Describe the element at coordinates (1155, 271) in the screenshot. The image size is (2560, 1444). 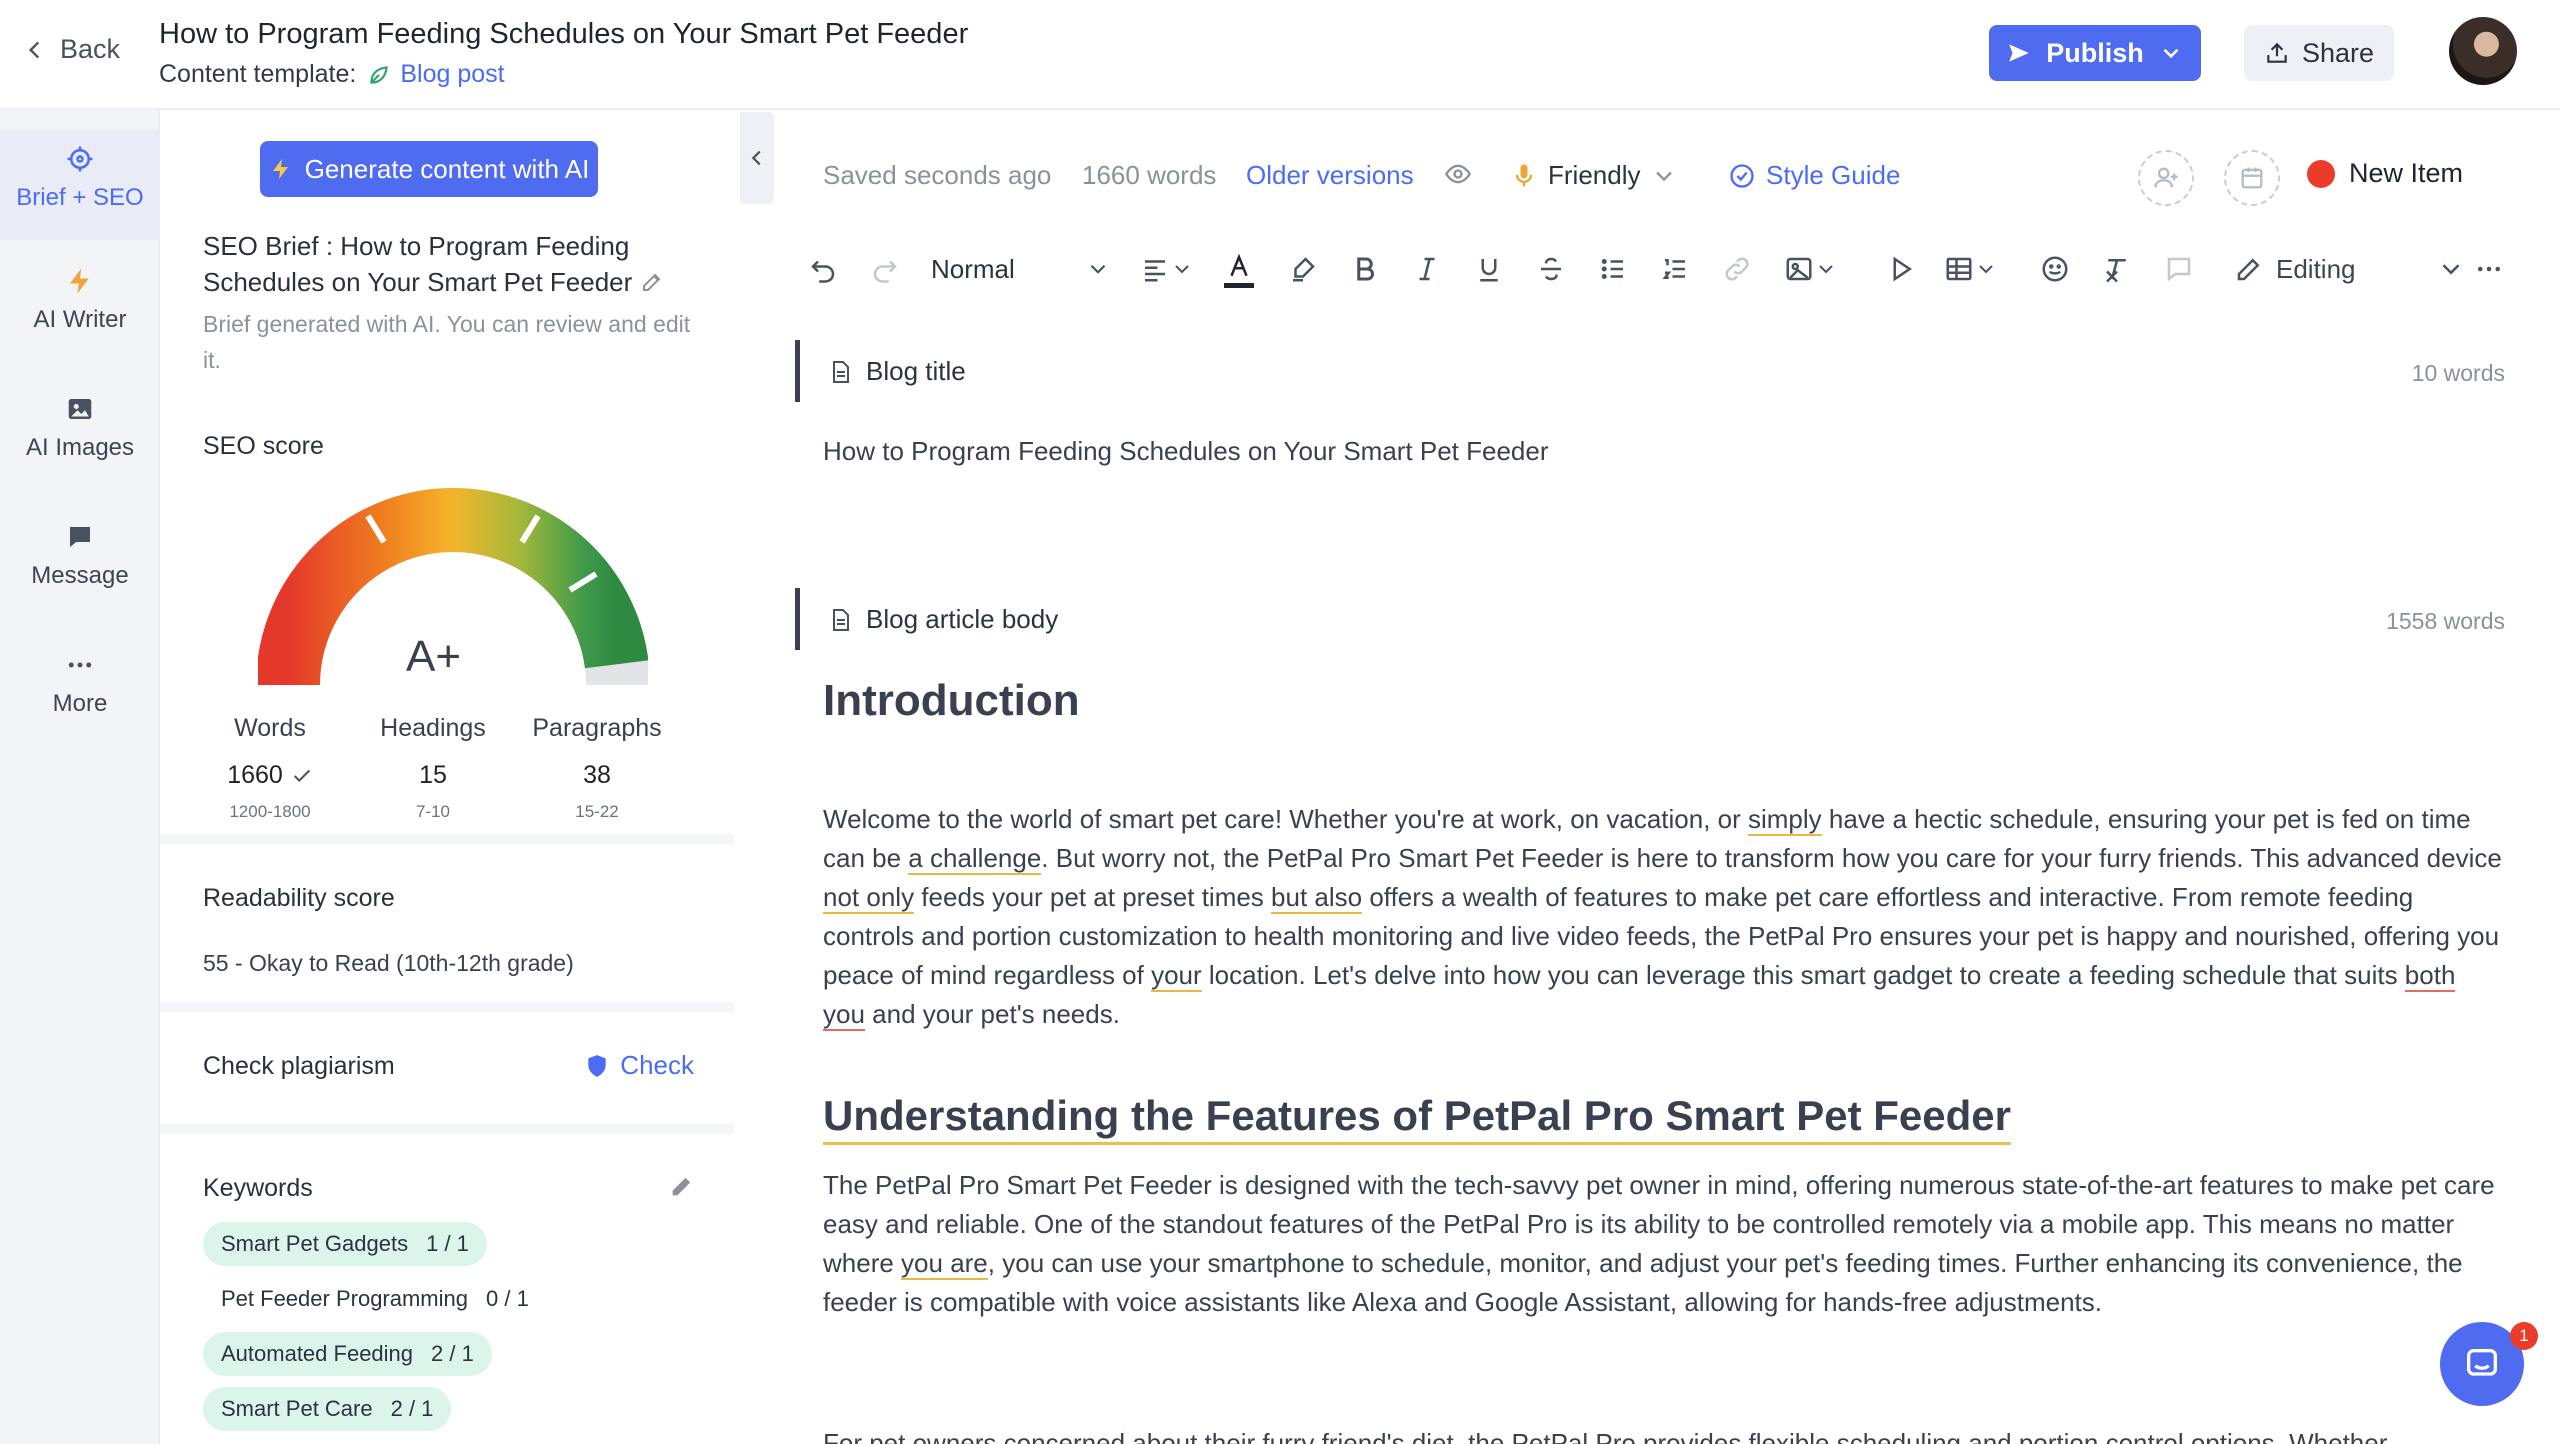
I see `align-left-icon` at that location.